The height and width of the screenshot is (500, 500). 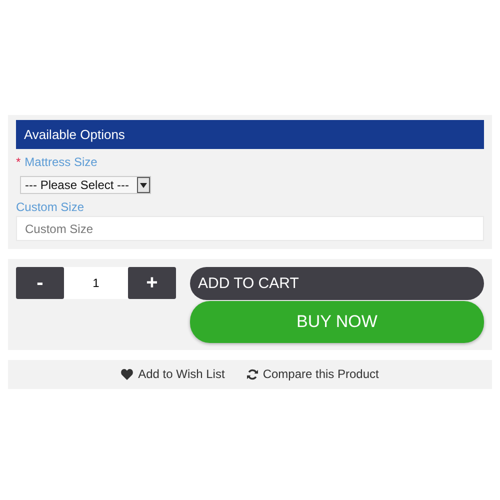 I want to click on input-field: Custom Size, so click(x=250, y=228).